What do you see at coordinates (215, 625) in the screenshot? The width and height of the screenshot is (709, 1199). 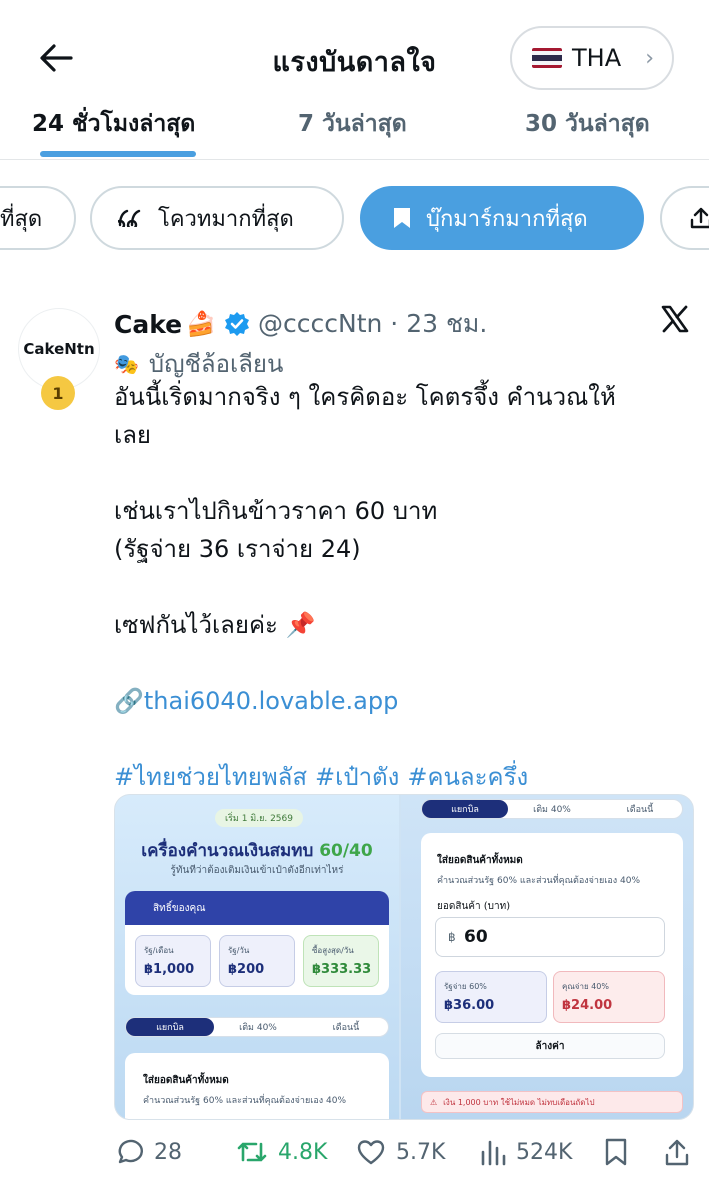 I see `post-line: เซฟกันไว้เลยค่ะ 📌` at bounding box center [215, 625].